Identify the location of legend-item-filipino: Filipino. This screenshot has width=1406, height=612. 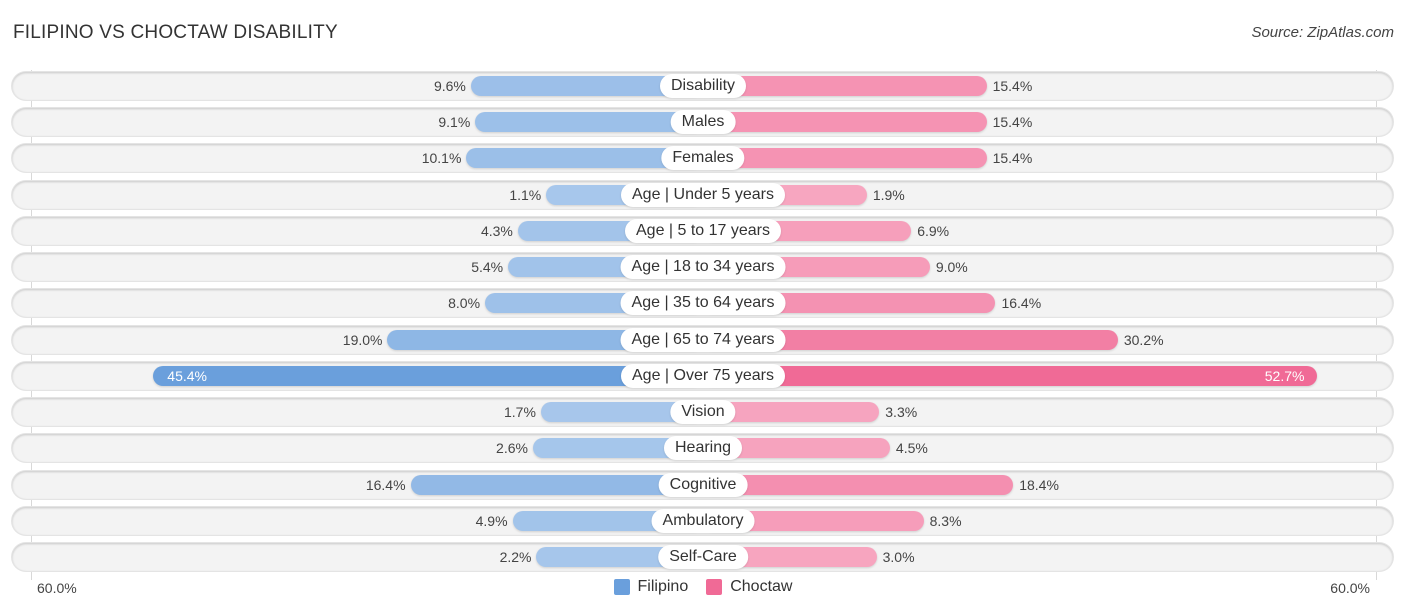
(651, 587).